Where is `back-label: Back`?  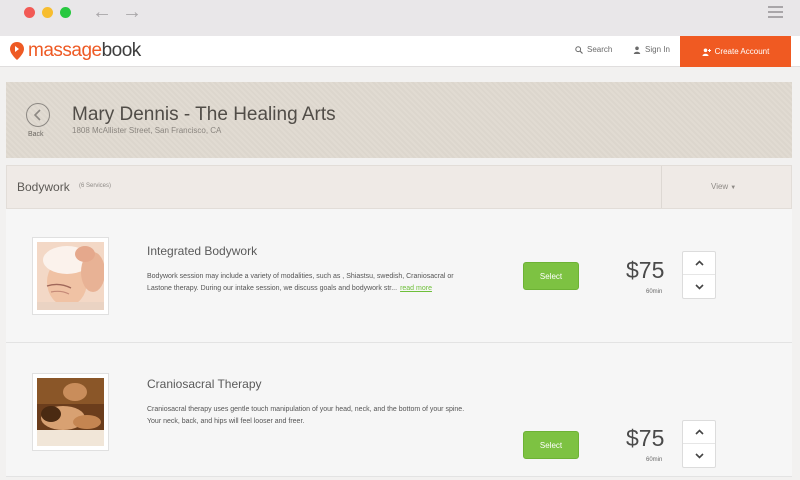 back-label: Back is located at coordinates (36, 134).